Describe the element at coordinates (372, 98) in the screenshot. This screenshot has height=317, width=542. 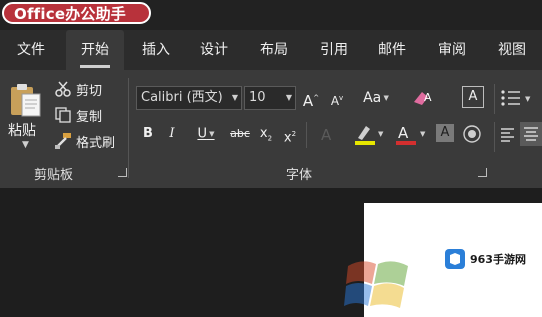
I see `change-case-label: Aa` at that location.